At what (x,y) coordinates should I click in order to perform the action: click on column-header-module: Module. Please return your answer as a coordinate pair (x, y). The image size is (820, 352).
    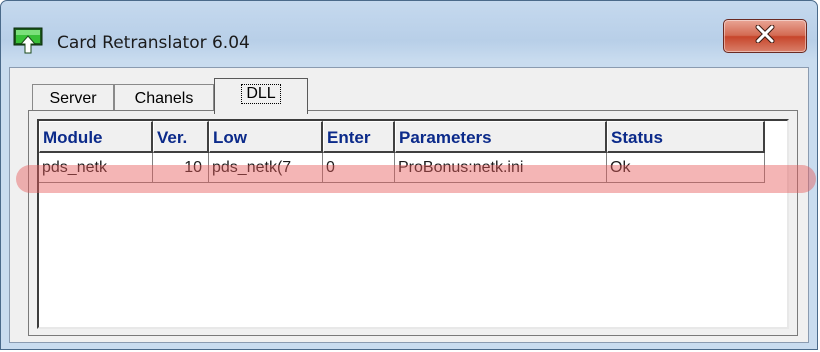
    Looking at the image, I should click on (96, 137).